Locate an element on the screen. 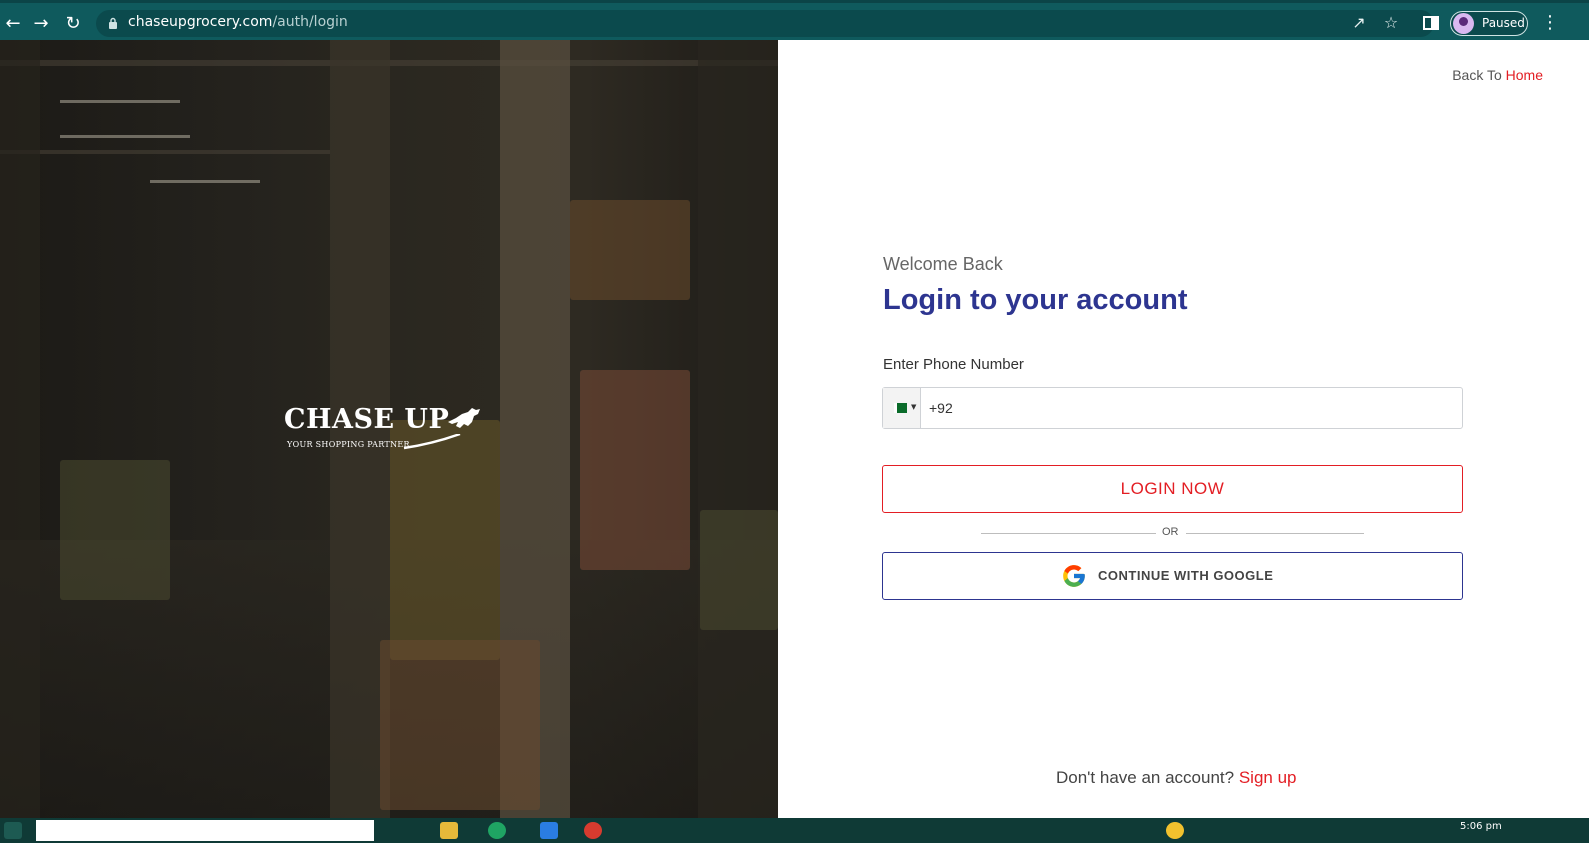 Image resolution: width=1589 pixels, height=843 pixels. profile-button: Paused is located at coordinates (1489, 23).